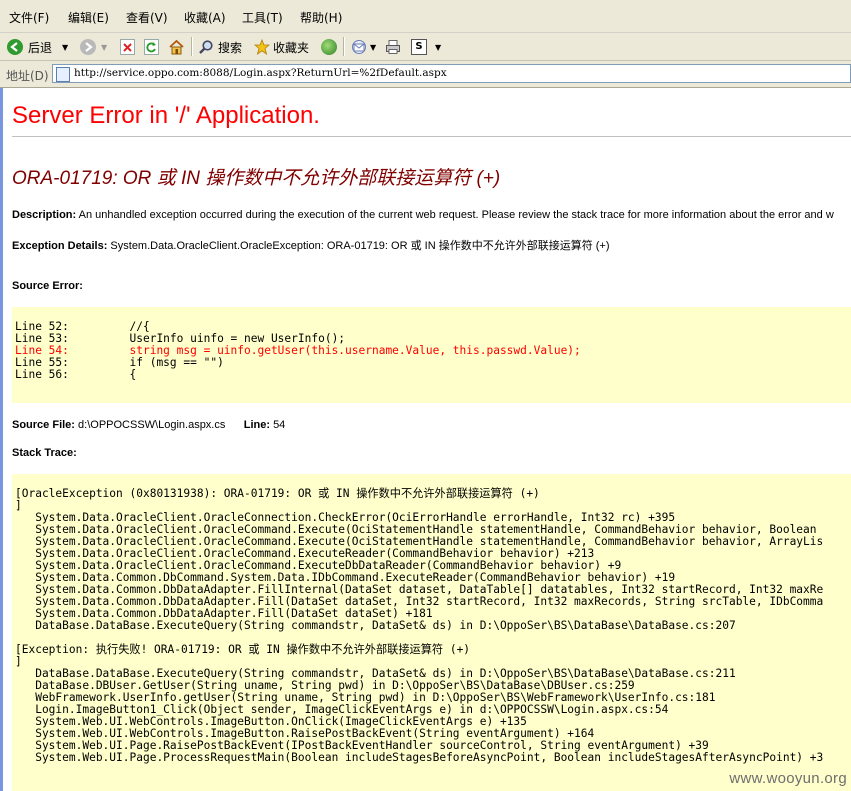 Image resolution: width=851 pixels, height=791 pixels. What do you see at coordinates (147, 17) in the screenshot?
I see `menu-view: 查看(V)` at bounding box center [147, 17].